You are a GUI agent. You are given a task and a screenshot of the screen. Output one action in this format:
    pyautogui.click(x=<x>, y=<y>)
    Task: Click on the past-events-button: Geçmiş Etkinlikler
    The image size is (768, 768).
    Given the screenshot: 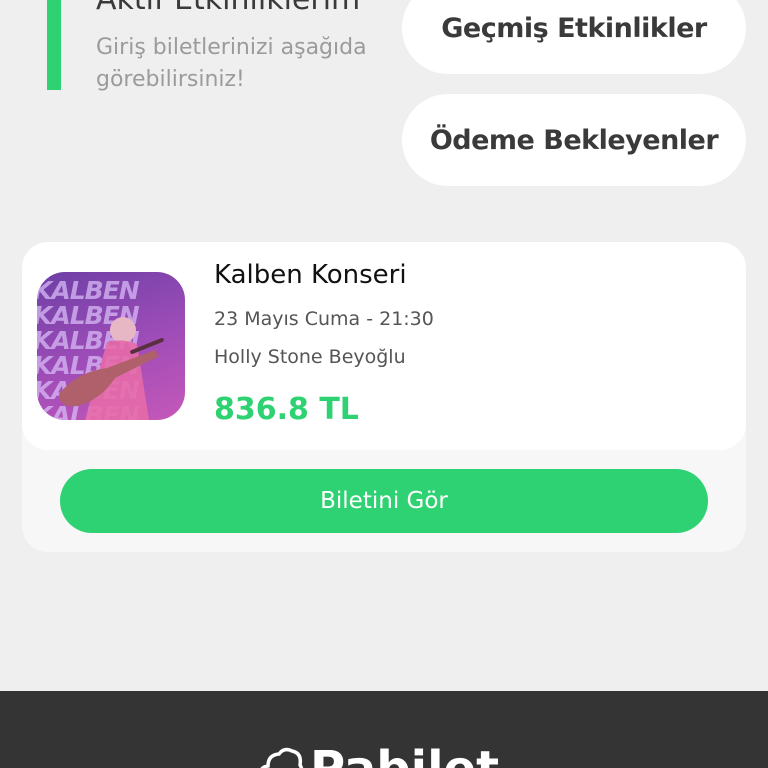 What is the action you would take?
    pyautogui.click(x=574, y=37)
    